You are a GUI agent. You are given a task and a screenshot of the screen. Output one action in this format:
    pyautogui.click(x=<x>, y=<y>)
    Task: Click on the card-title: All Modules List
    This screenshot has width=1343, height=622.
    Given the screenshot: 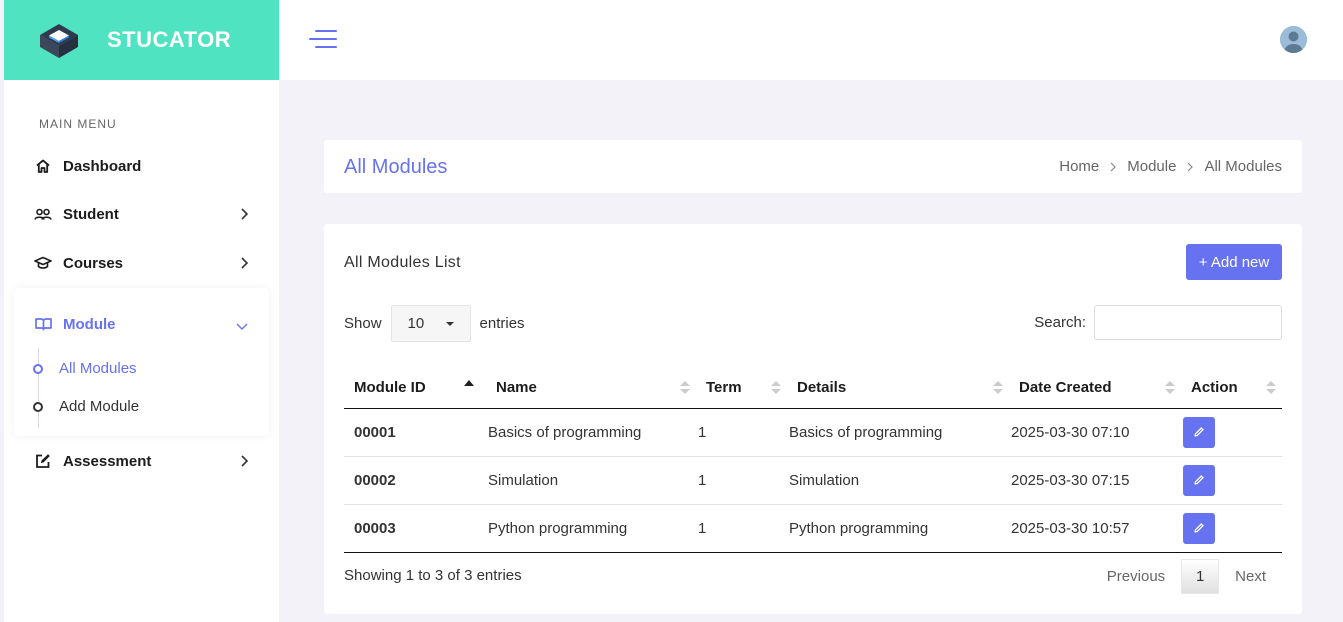 What is the action you would take?
    pyautogui.click(x=402, y=262)
    